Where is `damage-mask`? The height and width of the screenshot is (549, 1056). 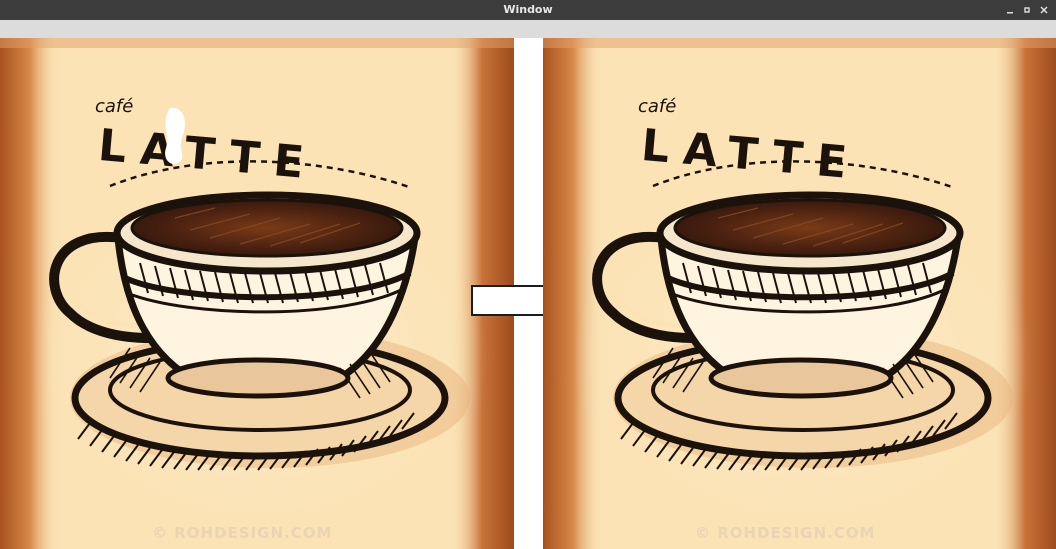 damage-mask is located at coordinates (175, 136).